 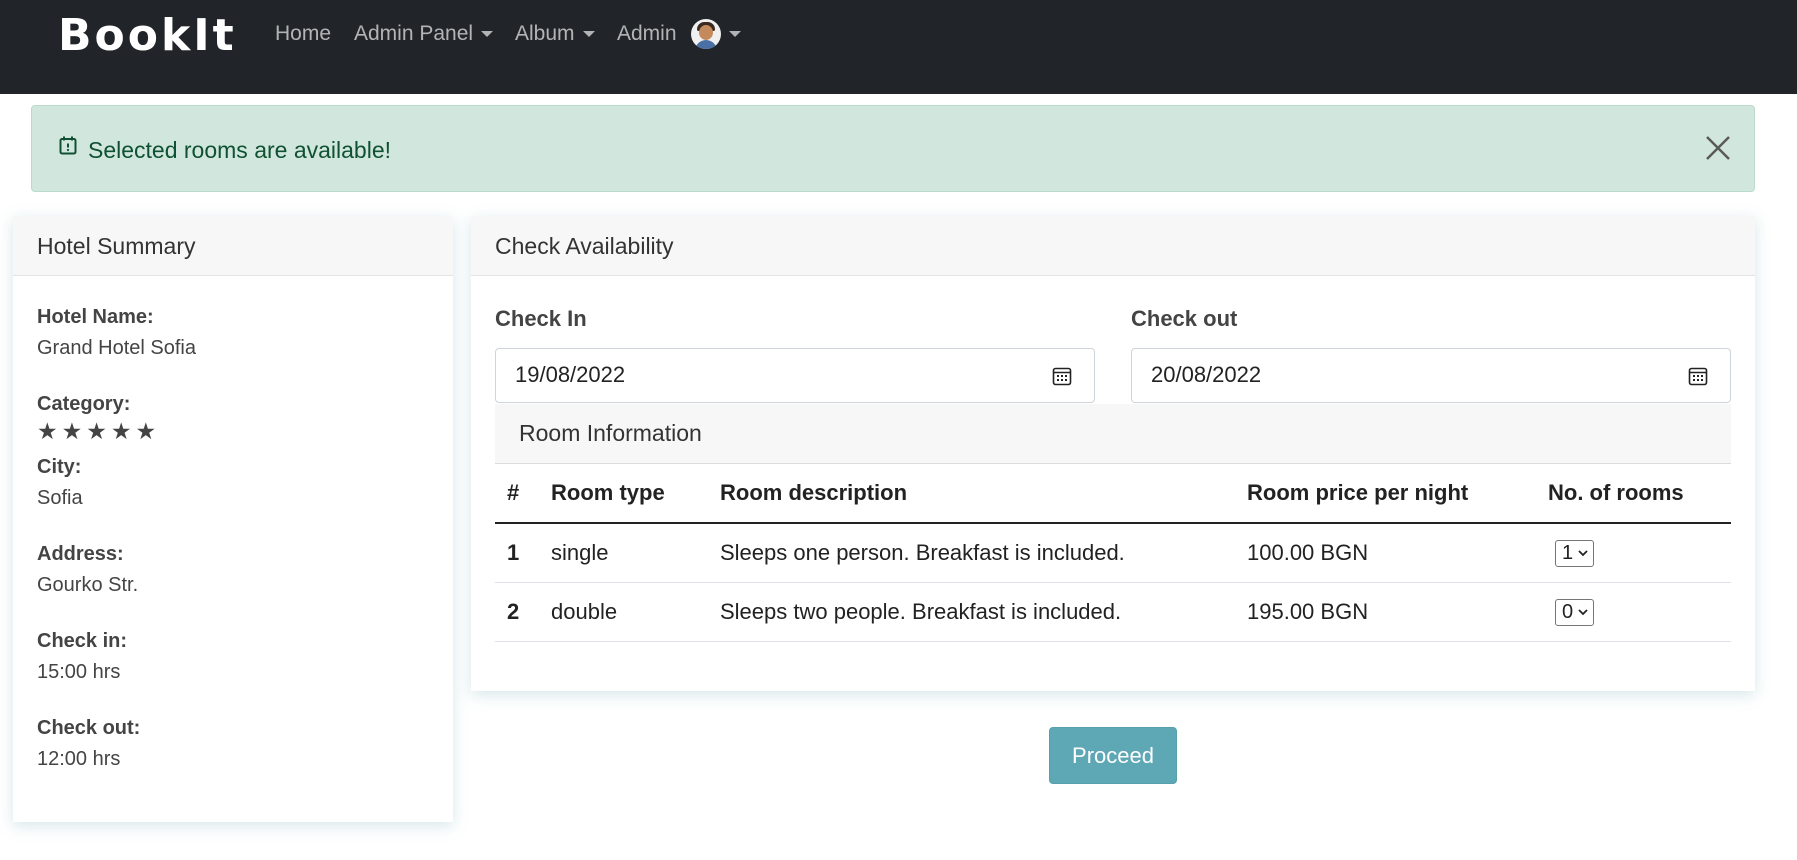 I want to click on room-information-title: Room Information, so click(x=1113, y=434).